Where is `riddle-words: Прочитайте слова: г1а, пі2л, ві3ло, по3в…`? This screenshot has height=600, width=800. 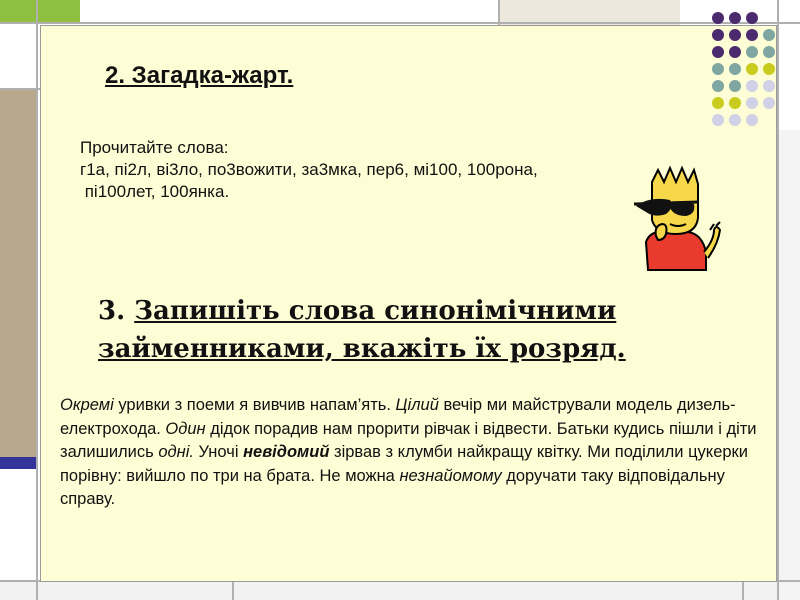 riddle-words: Прочитайте слова: г1а, пі2л, ві3ло, по3в… is located at coordinates (360, 170).